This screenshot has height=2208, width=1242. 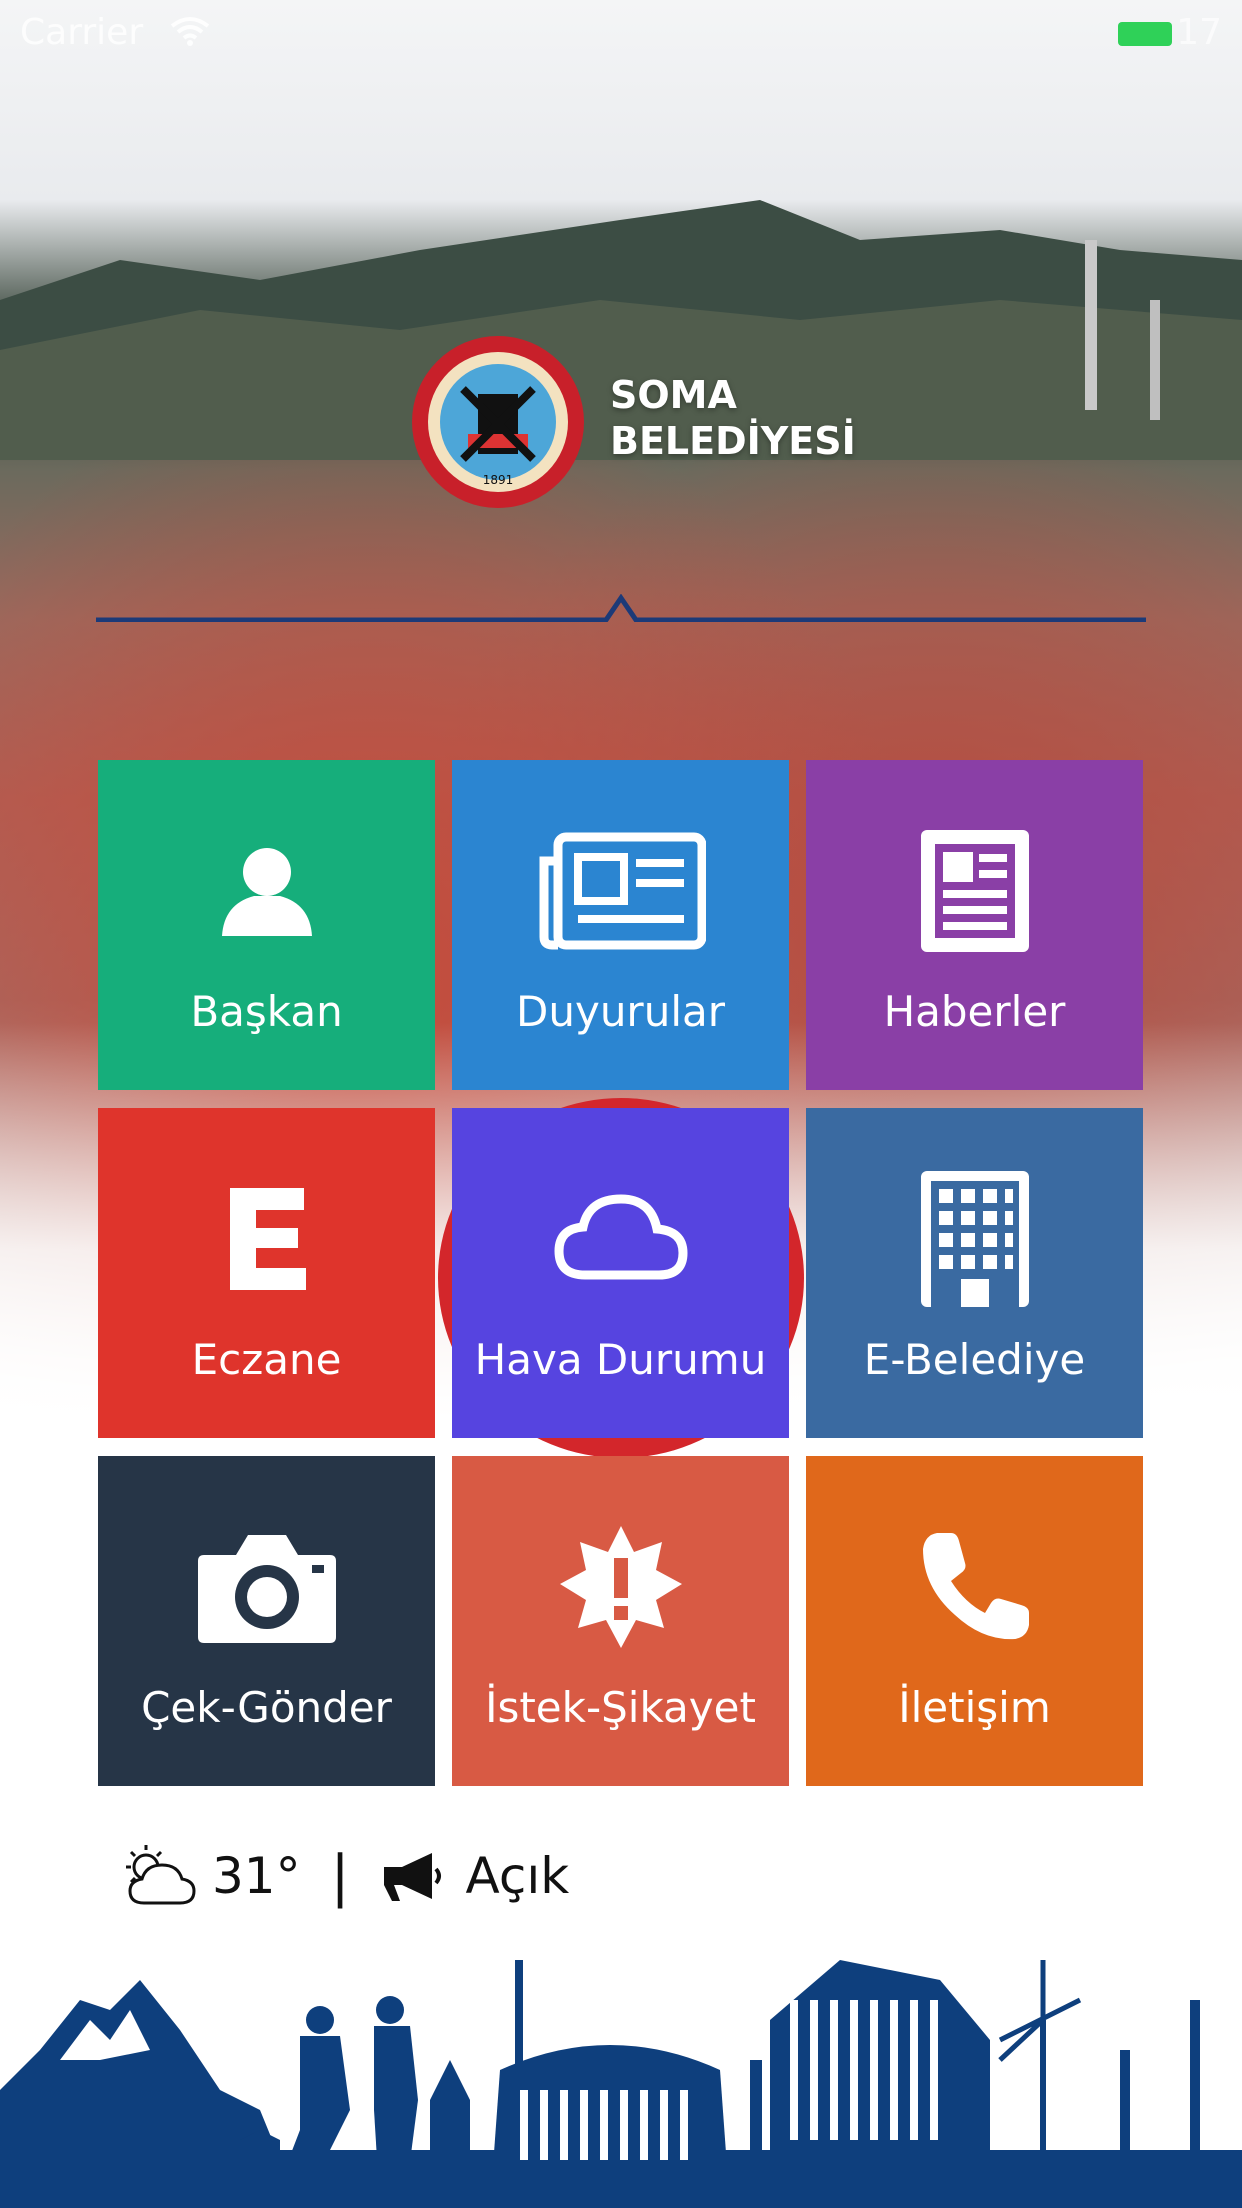 I want to click on city-skyline-illustration, so click(x=621, y=2084).